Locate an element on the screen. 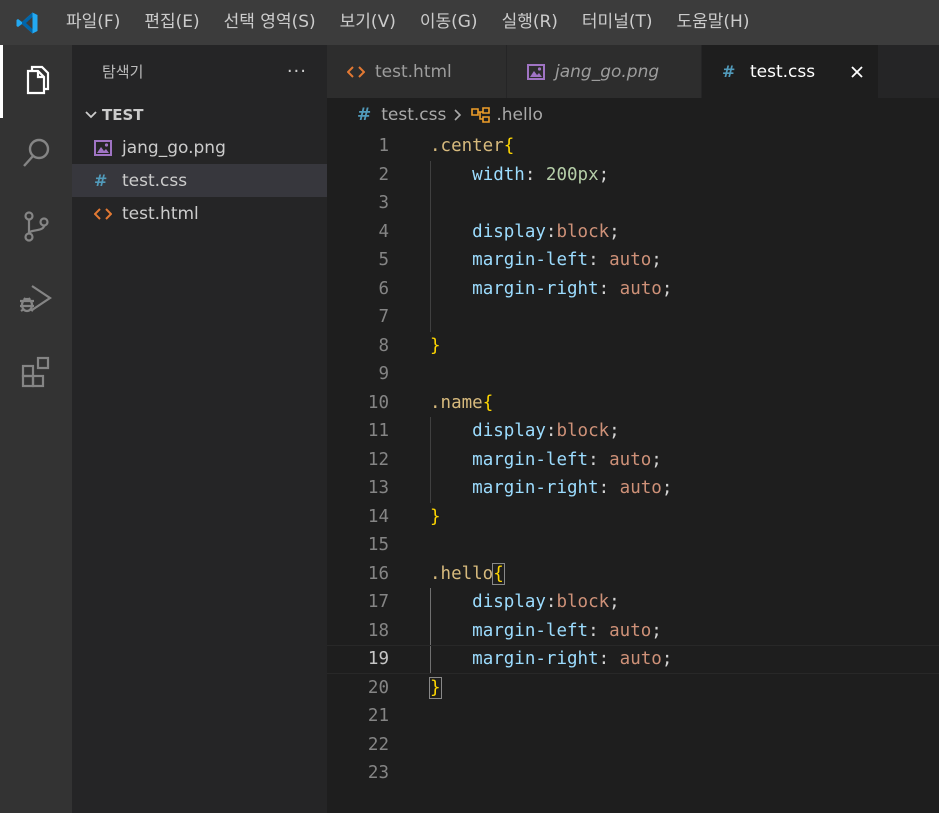 Image resolution: width=939 pixels, height=813 pixels. line-number: 14 is located at coordinates (378, 516).